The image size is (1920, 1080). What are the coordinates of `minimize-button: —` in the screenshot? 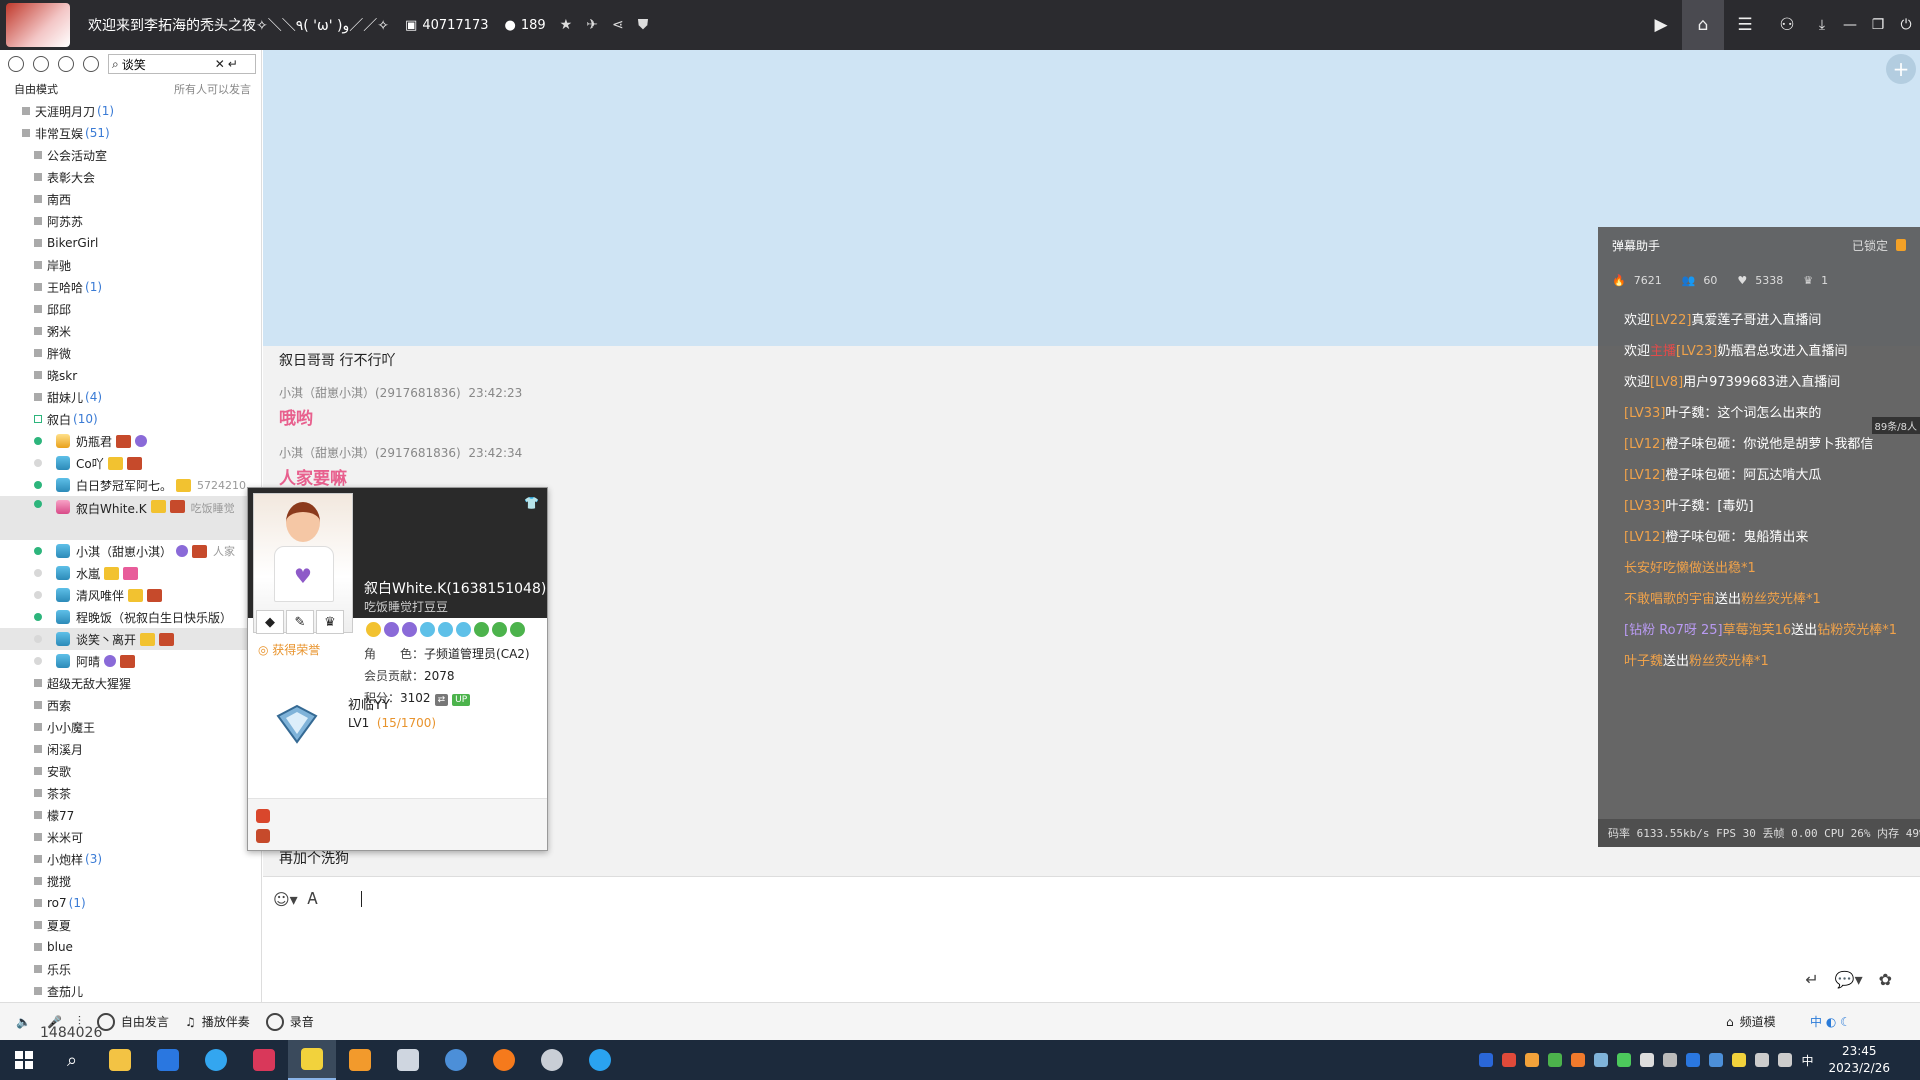 It's located at (1850, 25).